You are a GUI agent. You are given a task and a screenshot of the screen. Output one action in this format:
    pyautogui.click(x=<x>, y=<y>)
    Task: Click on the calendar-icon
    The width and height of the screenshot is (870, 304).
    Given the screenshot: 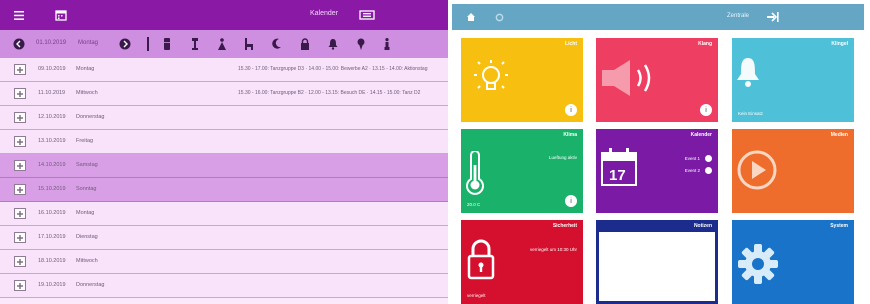 What is the action you would take?
    pyautogui.click(x=61, y=15)
    